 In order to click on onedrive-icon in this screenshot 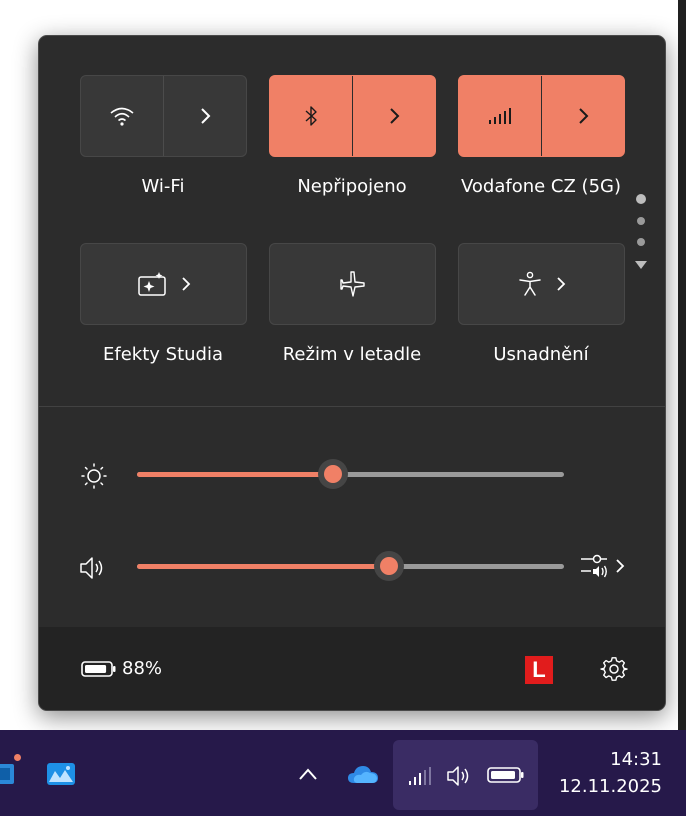, I will do `click(363, 774)`.